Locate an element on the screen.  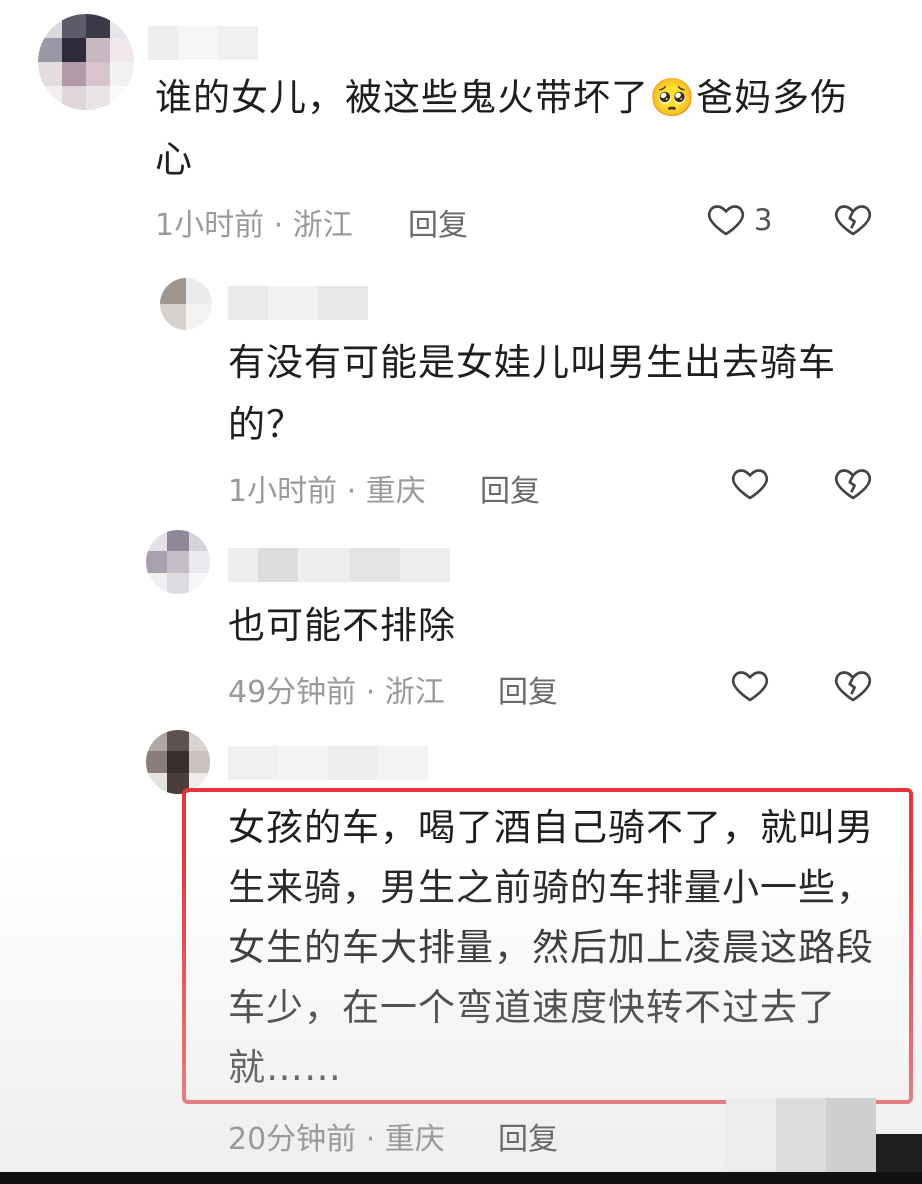
comment-text: 心 is located at coordinates (174, 159).